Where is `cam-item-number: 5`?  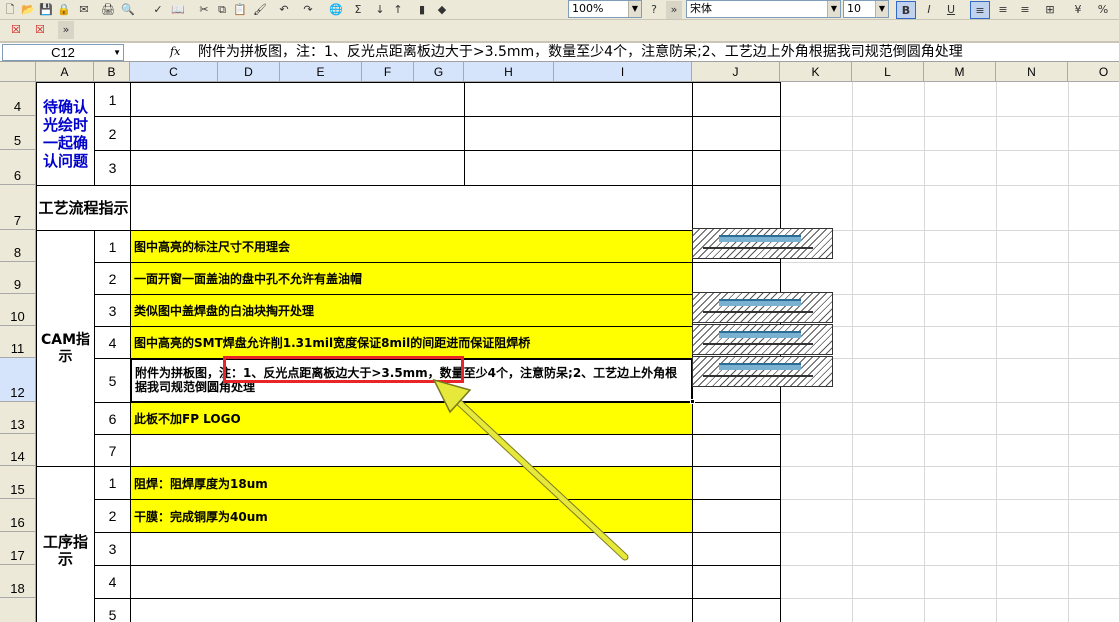
cam-item-number: 5 is located at coordinates (112, 380).